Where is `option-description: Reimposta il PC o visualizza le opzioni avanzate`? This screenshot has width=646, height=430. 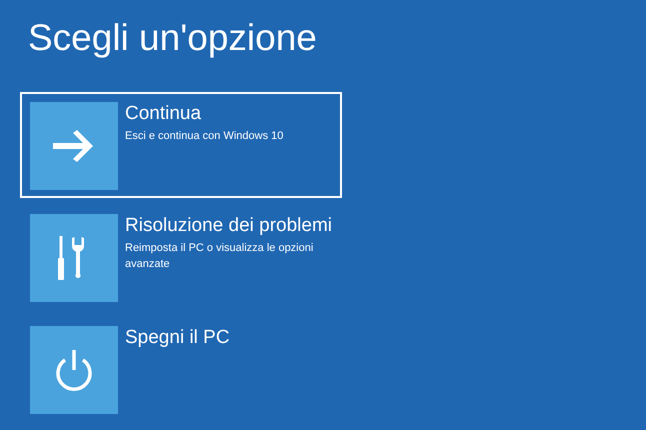
option-description: Reimposta il PC o visualizza le opzioni avanzate is located at coordinates (219, 256).